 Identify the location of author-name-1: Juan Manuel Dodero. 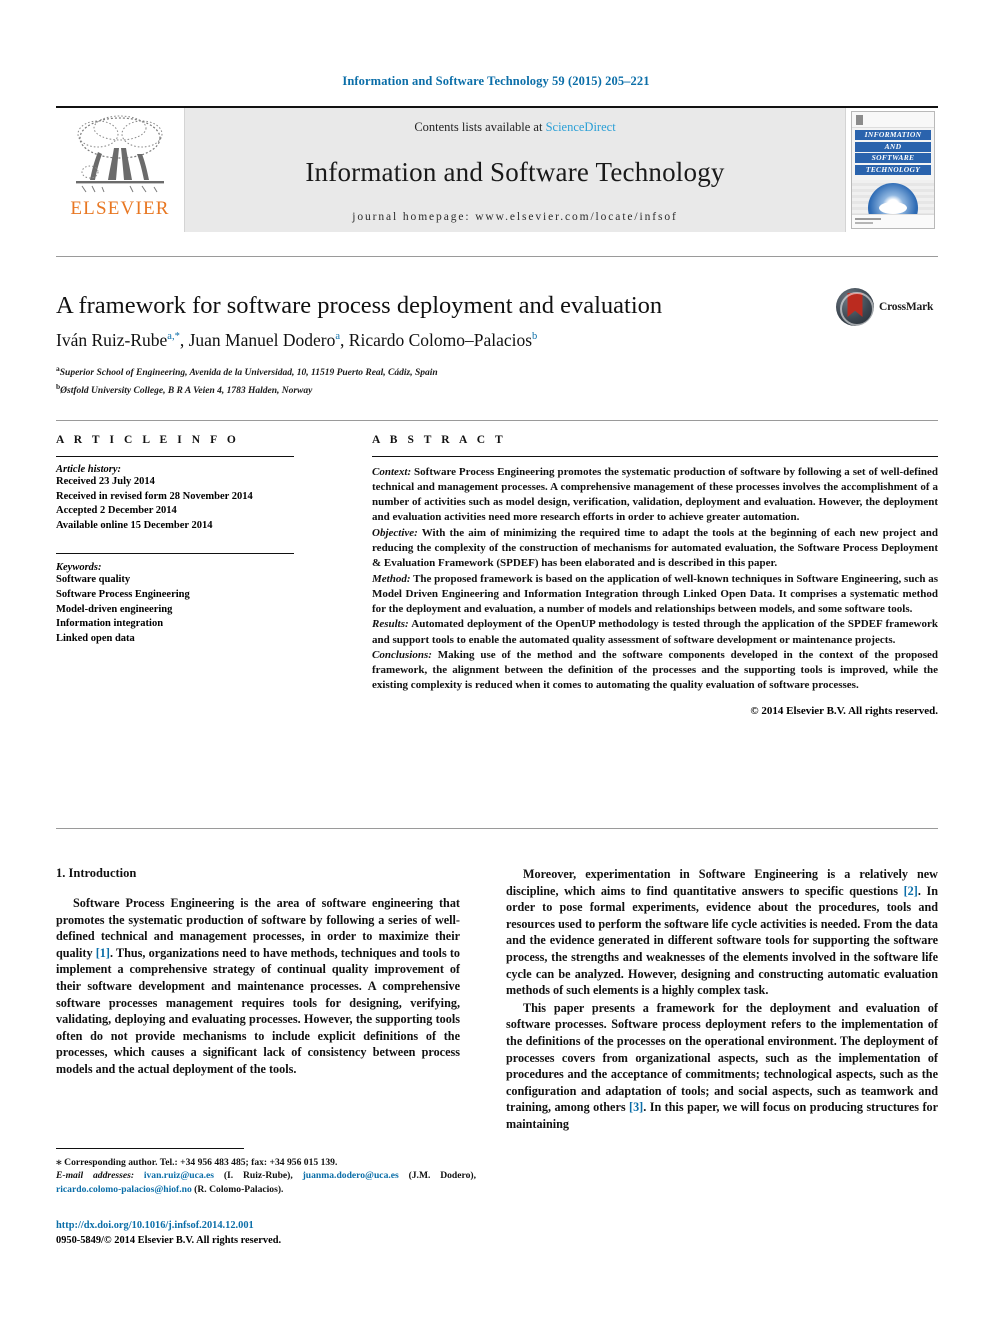
(262, 340).